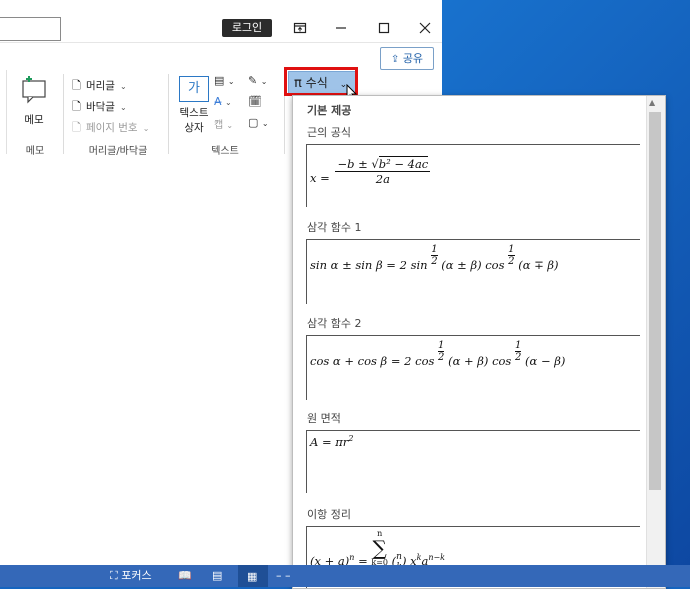  I want to click on page-number-icon: 🗋, so click(76, 127).